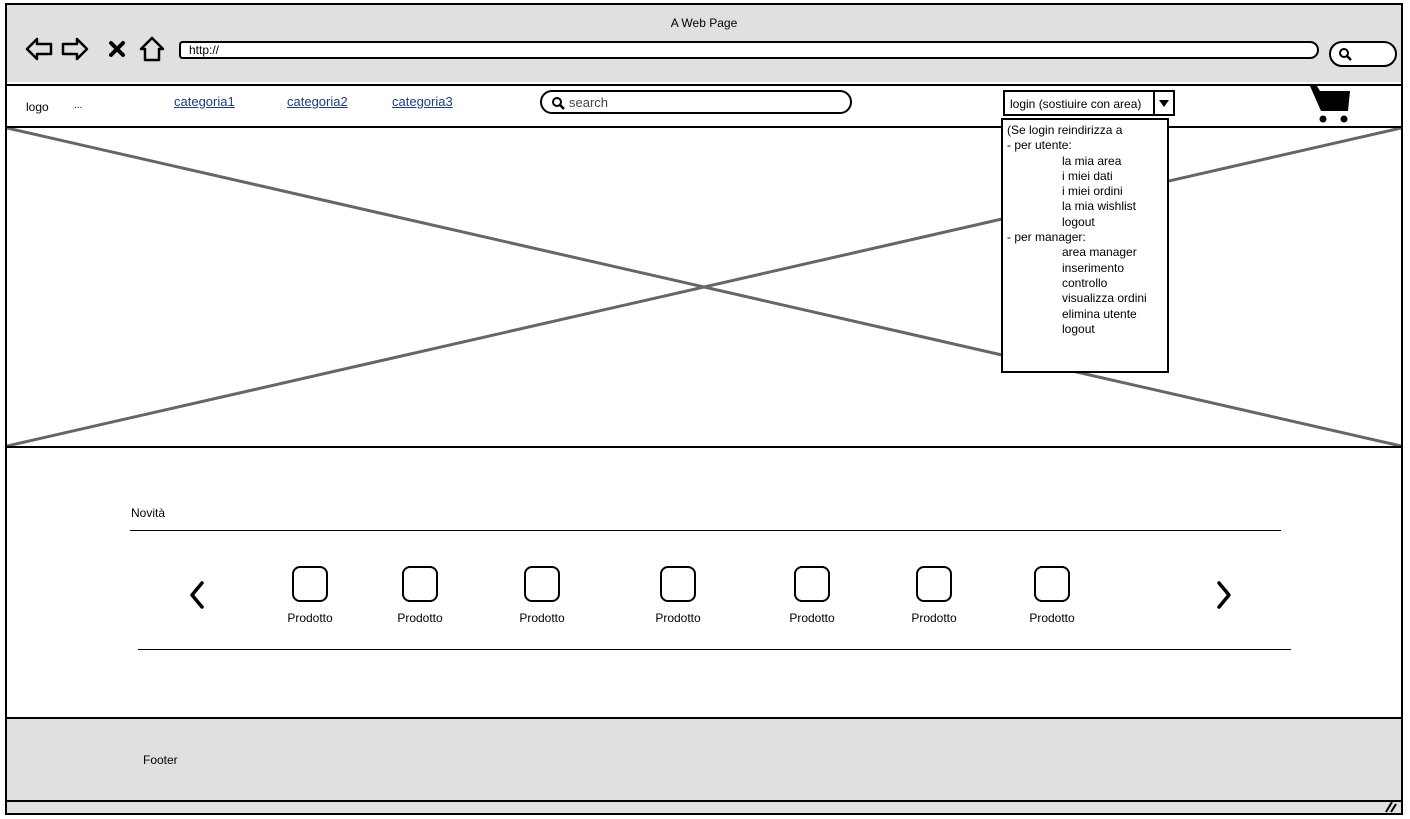 The image size is (1410, 819). I want to click on nav-link-categoria2: categoria2, so click(317, 101).